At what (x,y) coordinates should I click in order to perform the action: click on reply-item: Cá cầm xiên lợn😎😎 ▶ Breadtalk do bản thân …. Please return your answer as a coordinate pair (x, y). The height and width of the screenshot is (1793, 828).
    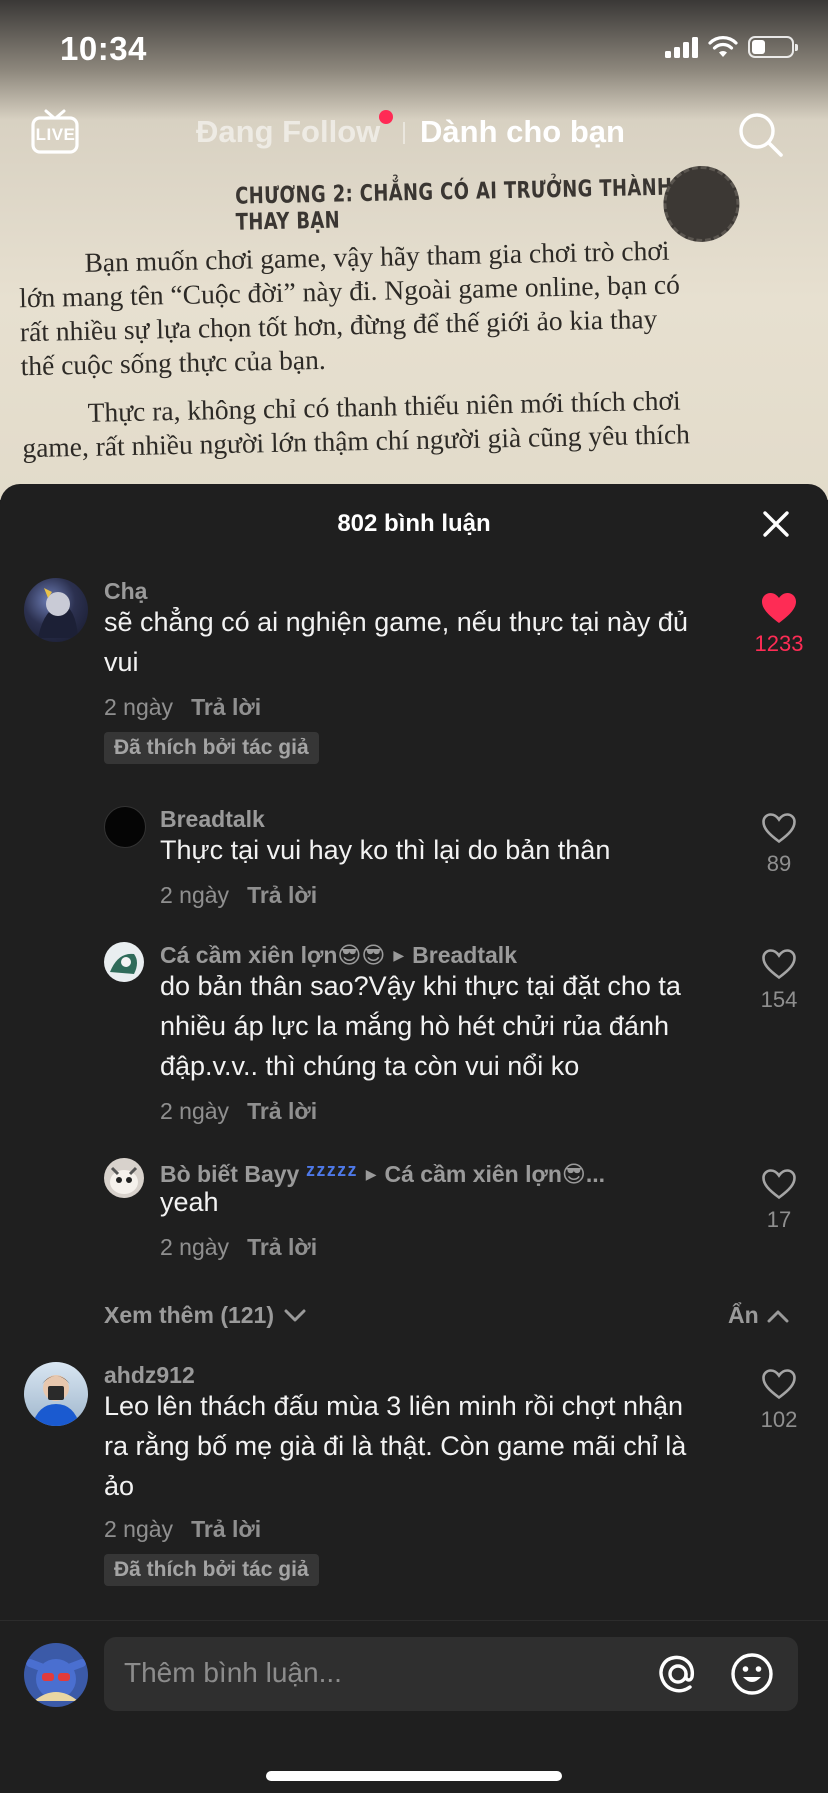
    Looking at the image, I should click on (414, 1042).